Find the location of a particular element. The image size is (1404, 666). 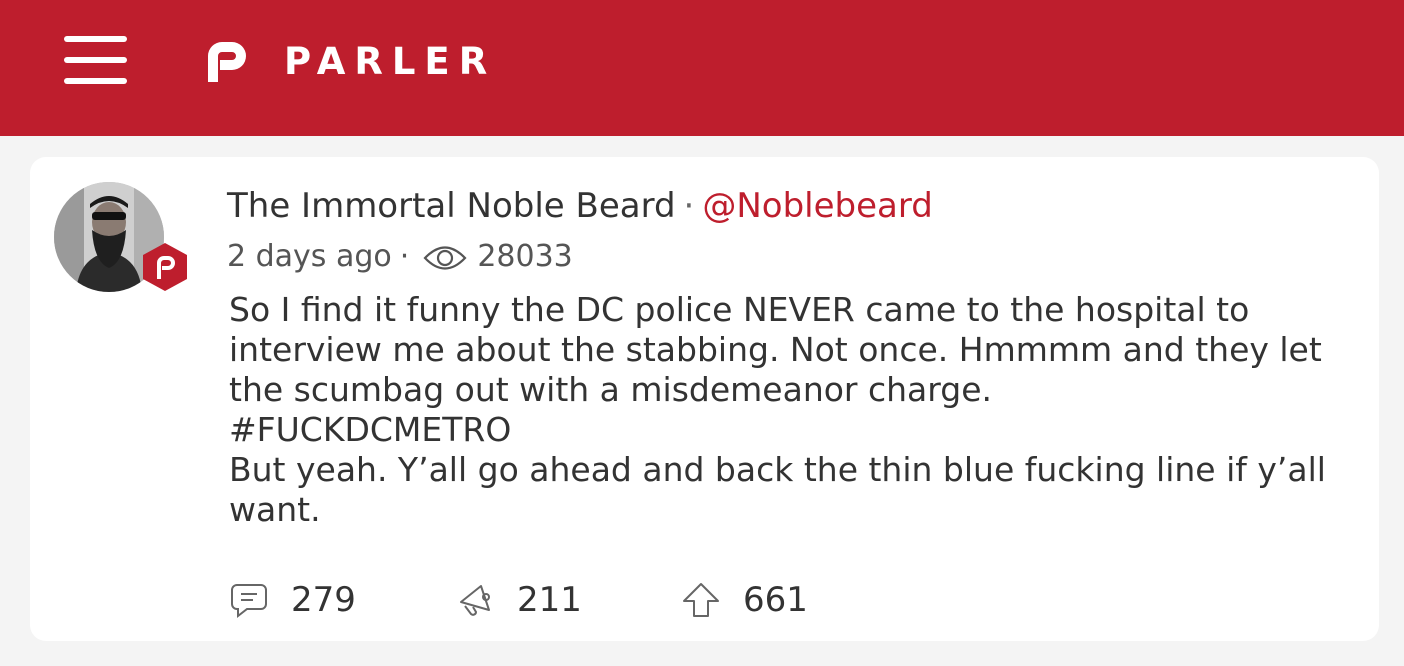

upvote-button: 661 is located at coordinates (744, 600).